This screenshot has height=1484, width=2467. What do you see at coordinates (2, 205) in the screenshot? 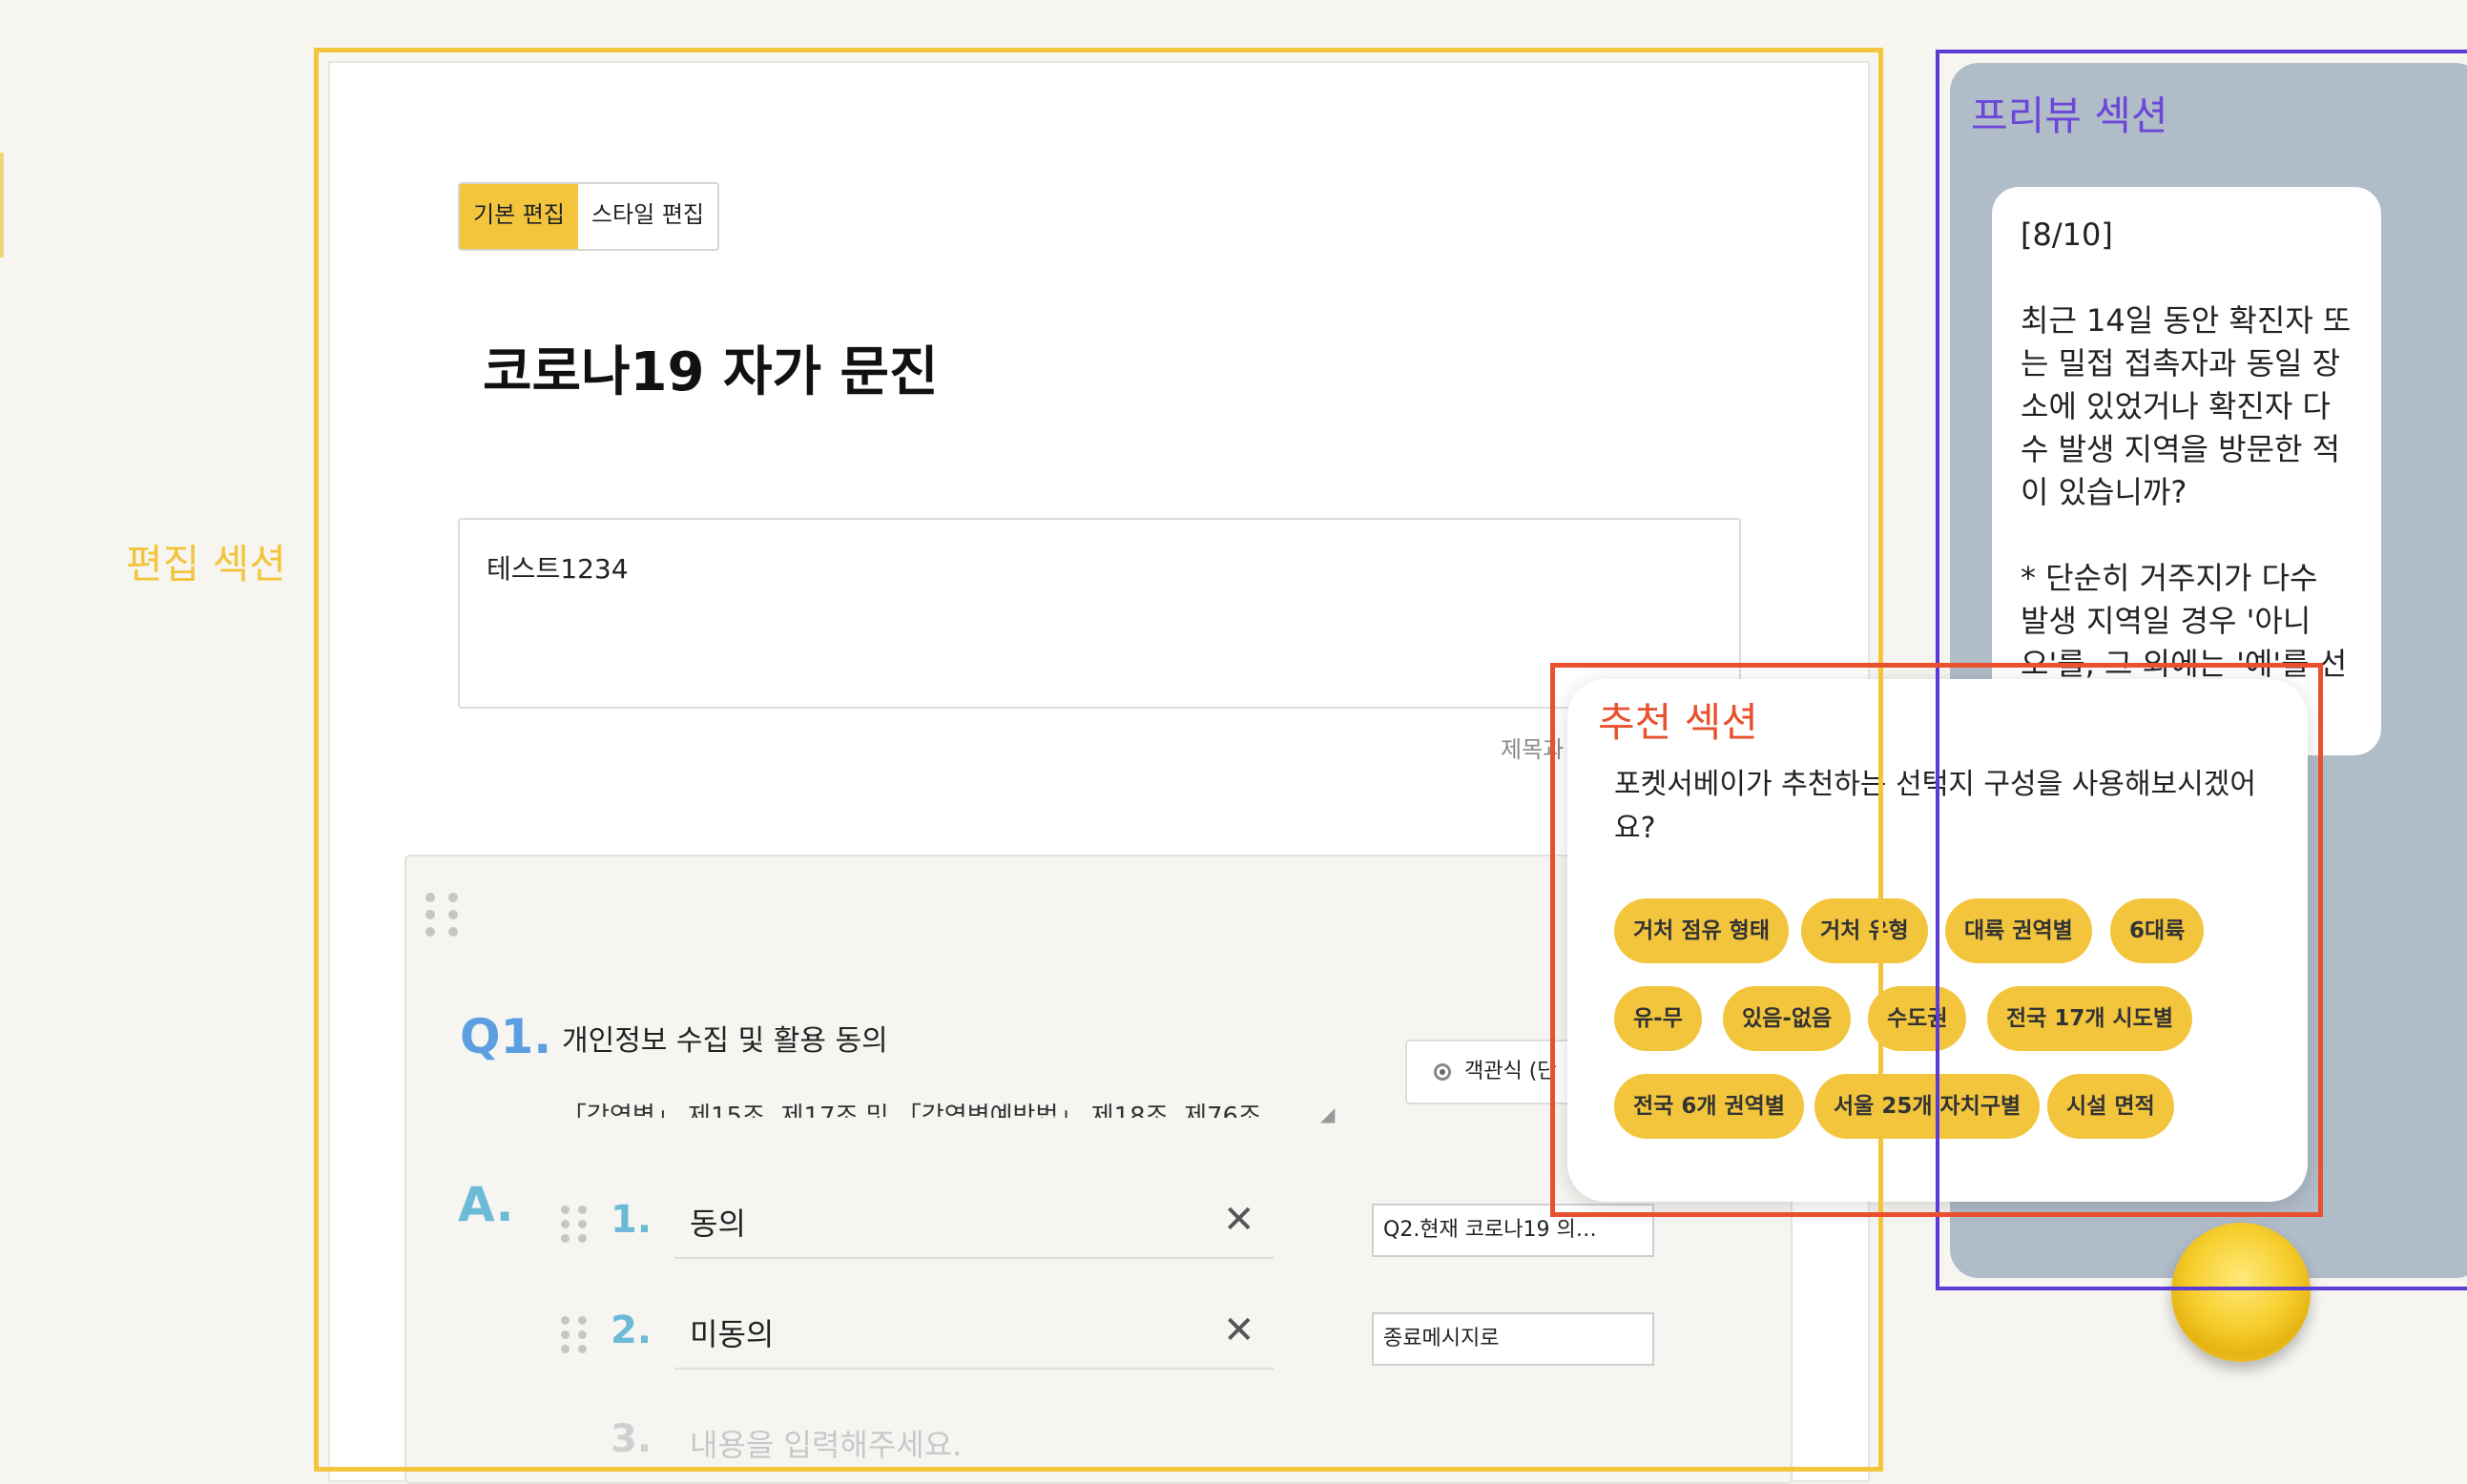
I see `left-edge-marker` at bounding box center [2, 205].